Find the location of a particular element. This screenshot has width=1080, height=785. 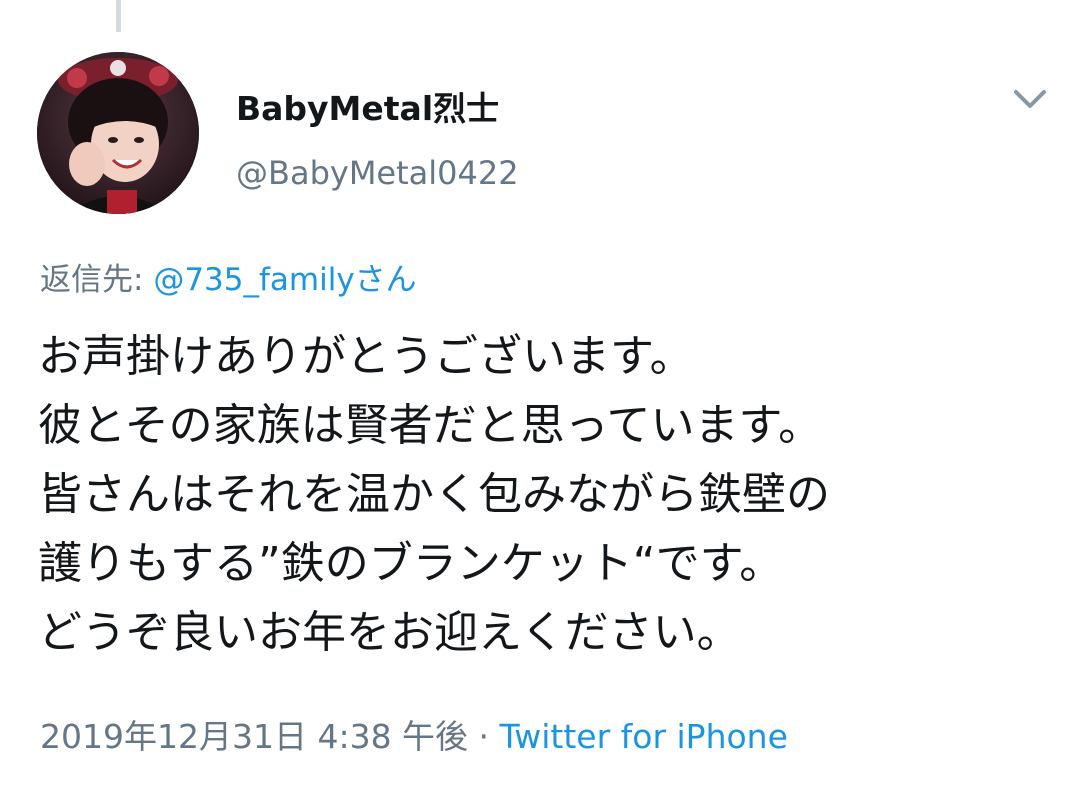

tweet-text-line: 彼とその家族は賢者だと思っています。 is located at coordinates (430, 425).